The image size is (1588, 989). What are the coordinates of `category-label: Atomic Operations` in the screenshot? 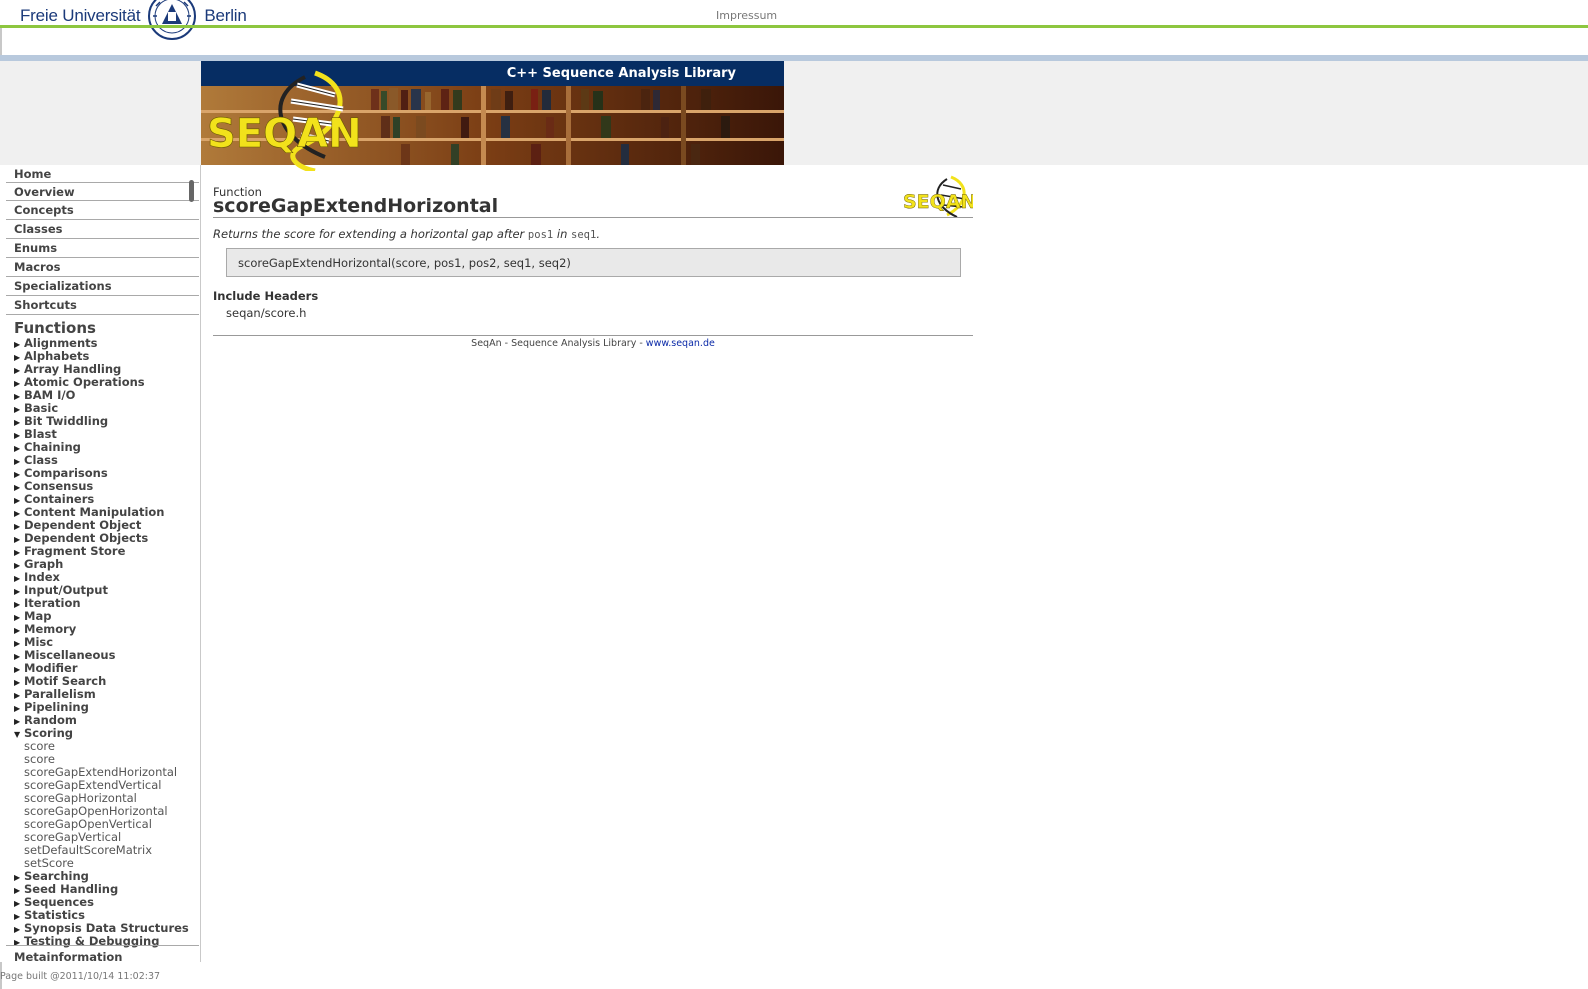 It's located at (84, 382).